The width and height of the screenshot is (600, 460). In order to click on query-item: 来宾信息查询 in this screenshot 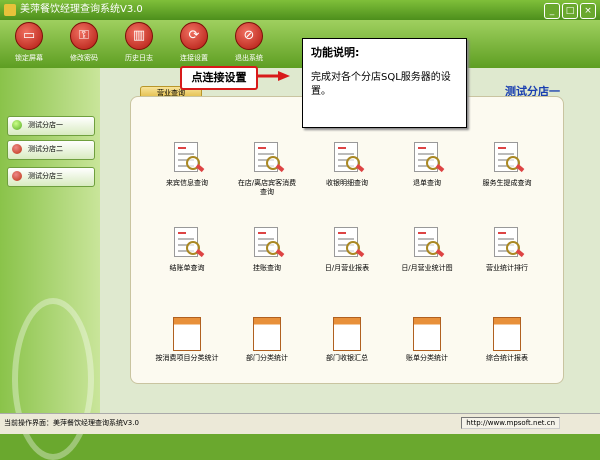, I will do `click(187, 165)`.